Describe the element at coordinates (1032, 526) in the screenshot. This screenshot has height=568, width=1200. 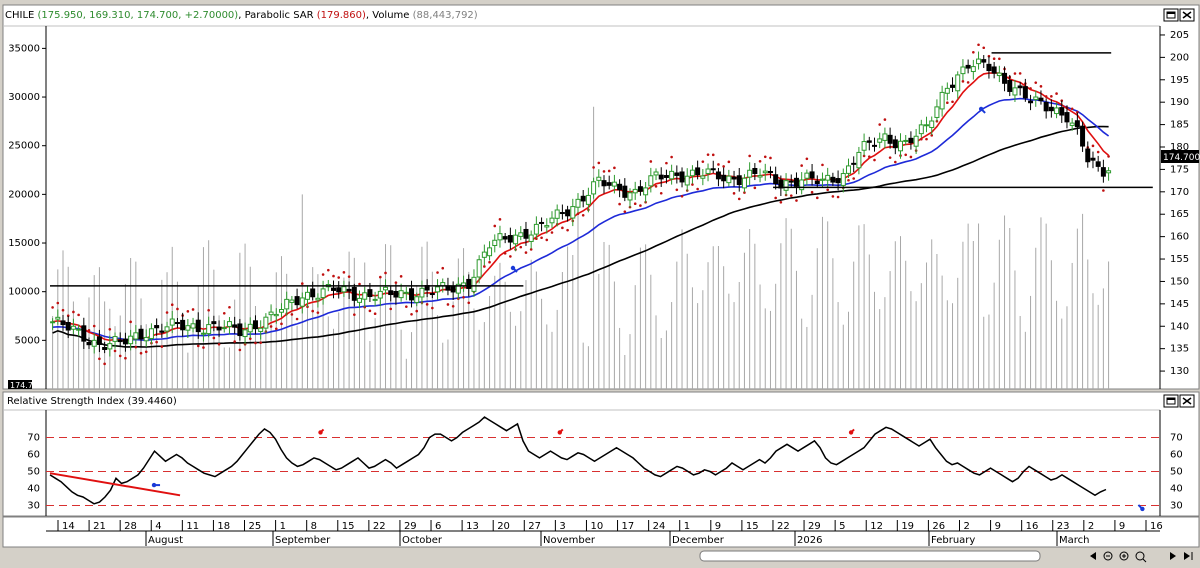
I see `day-label: 16` at that location.